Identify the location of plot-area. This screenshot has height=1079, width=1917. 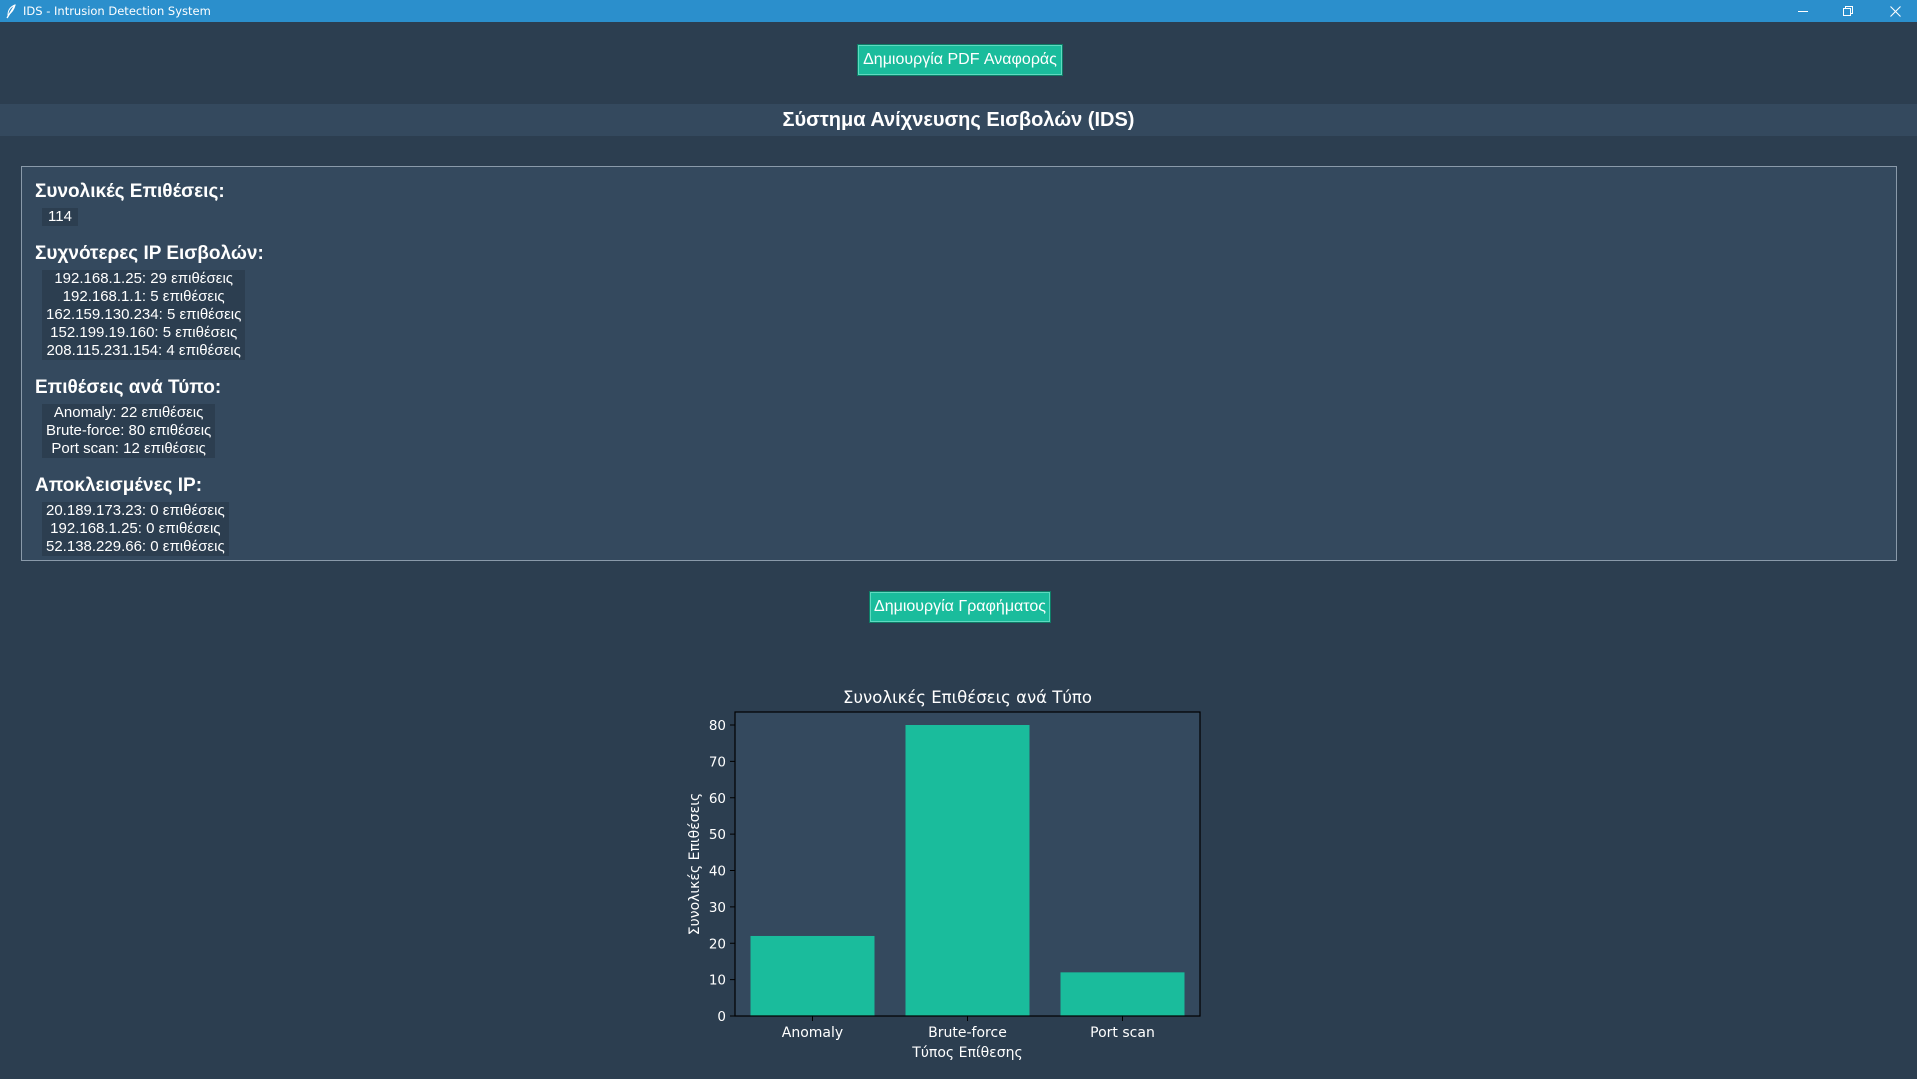
(967, 864).